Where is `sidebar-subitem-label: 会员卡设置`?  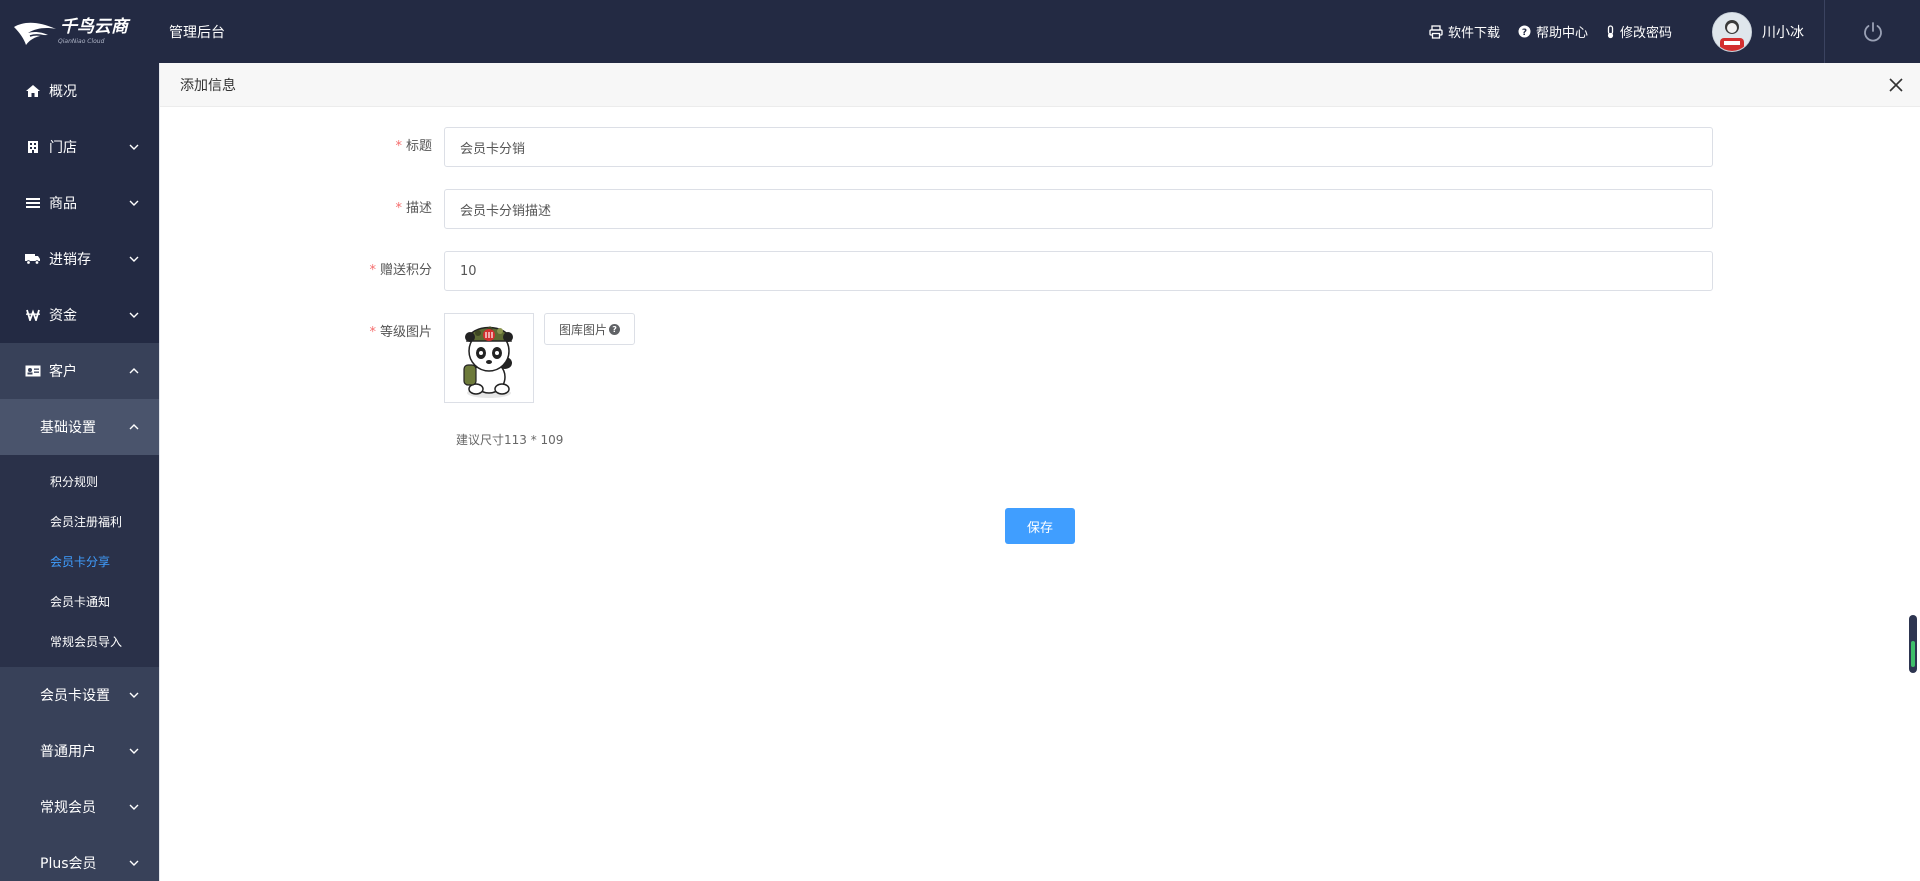
sidebar-subitem-label: 会员卡设置 is located at coordinates (75, 696).